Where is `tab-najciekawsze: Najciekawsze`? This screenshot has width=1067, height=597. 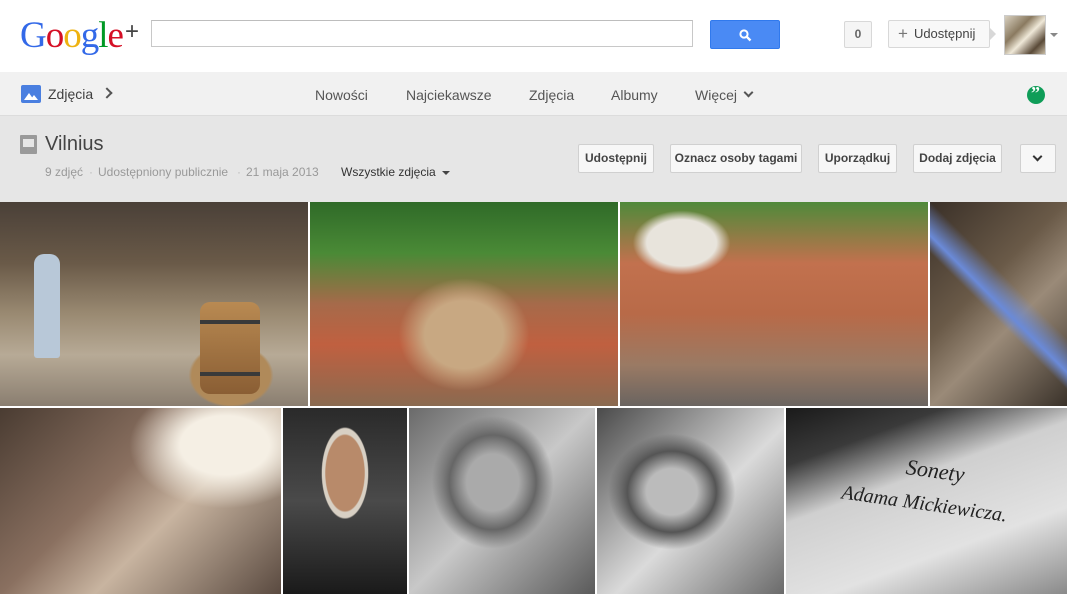 tab-najciekawsze: Najciekawsze is located at coordinates (449, 95).